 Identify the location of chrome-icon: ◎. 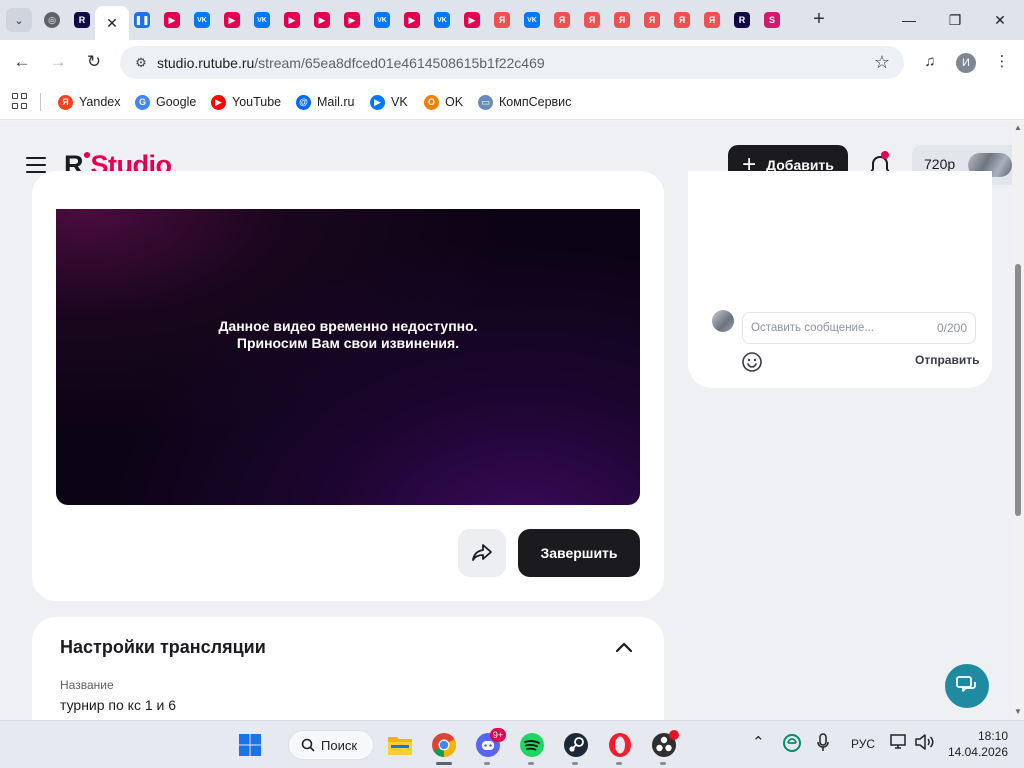
(52, 20).